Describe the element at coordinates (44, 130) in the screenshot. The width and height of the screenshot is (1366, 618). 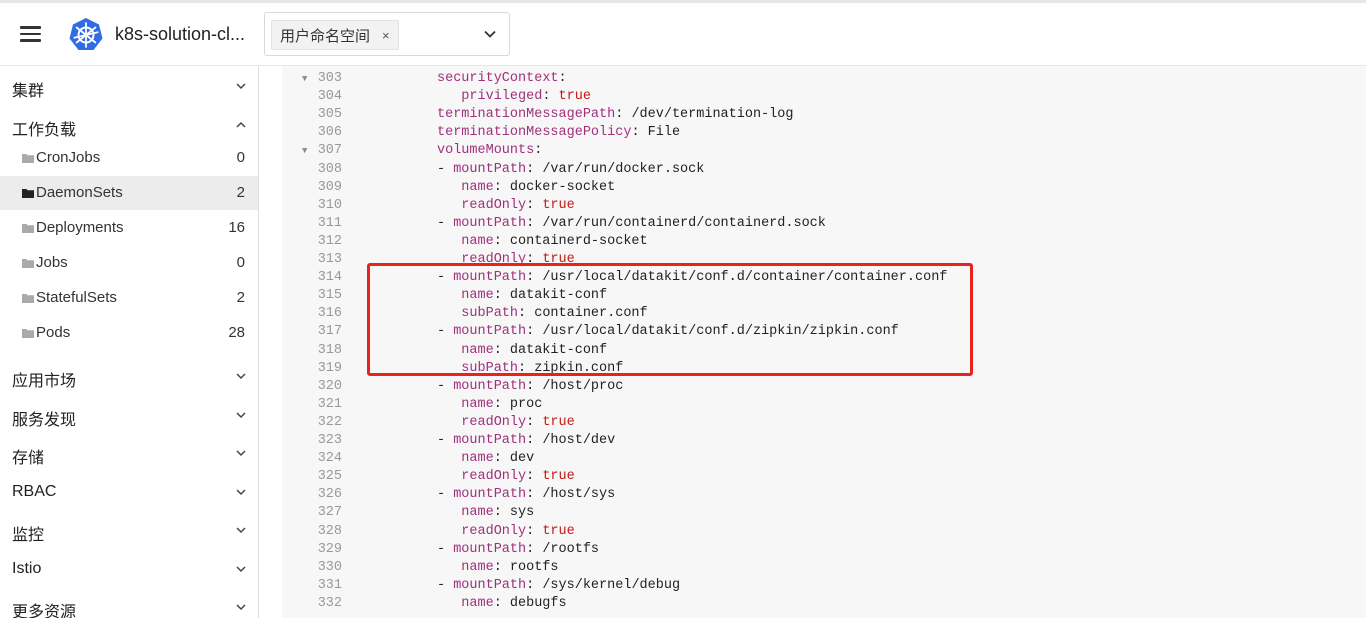
I see `sidebar-section-label: 工作负载` at that location.